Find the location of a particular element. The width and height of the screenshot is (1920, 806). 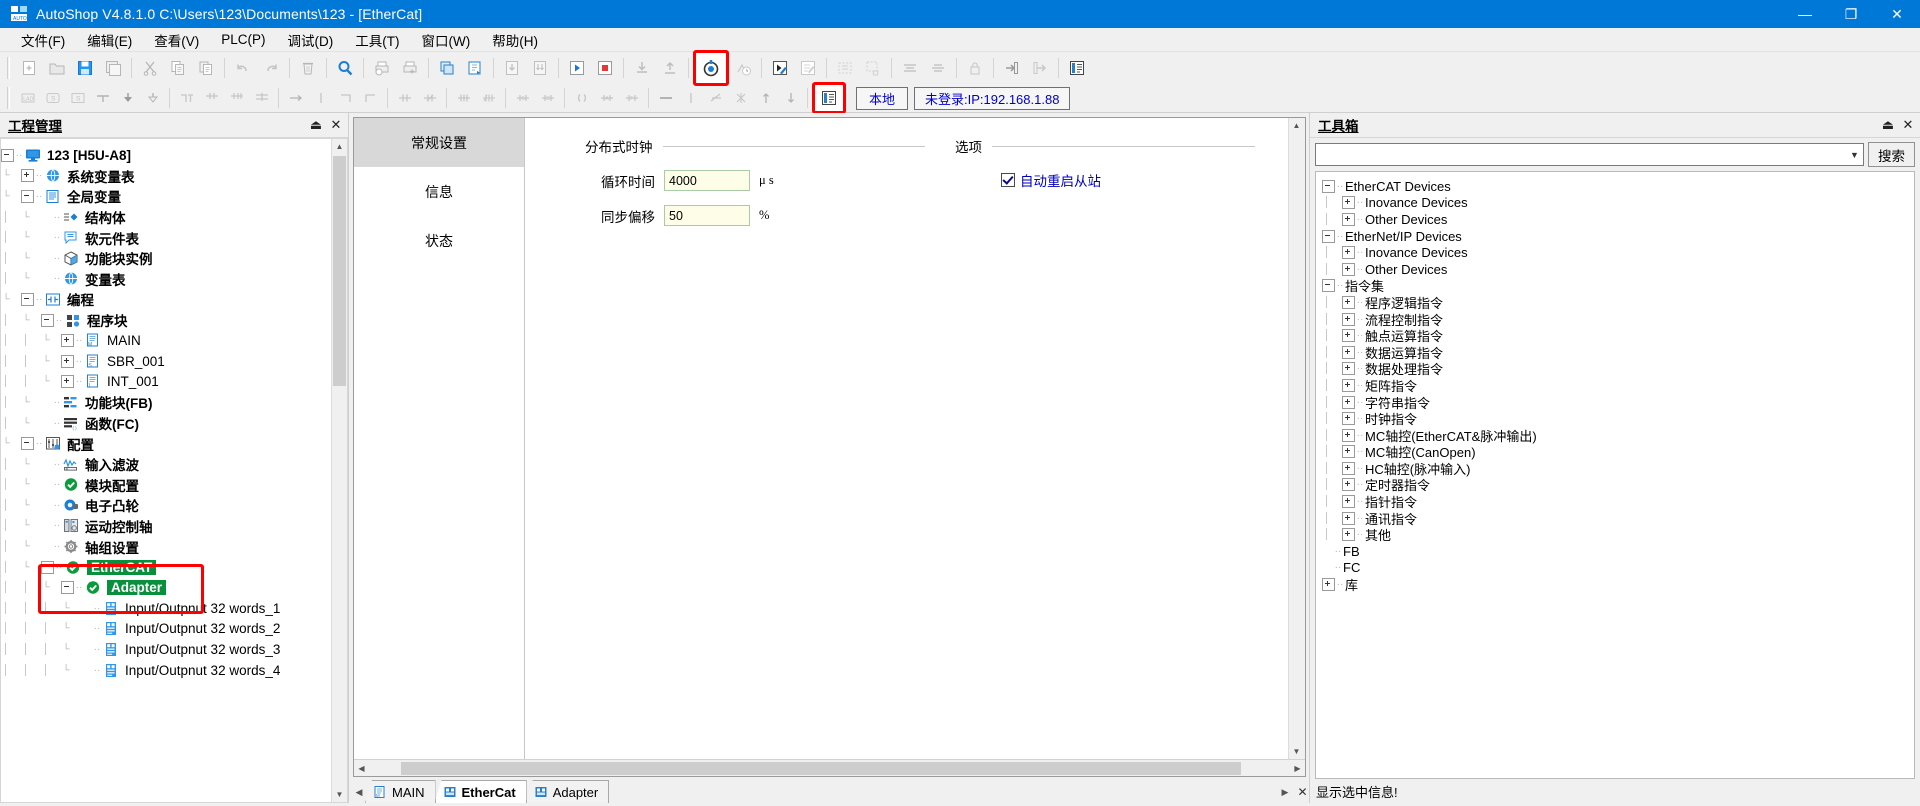

project-tree-item: │ │ └ ·· I INT_001 is located at coordinates (174, 382).